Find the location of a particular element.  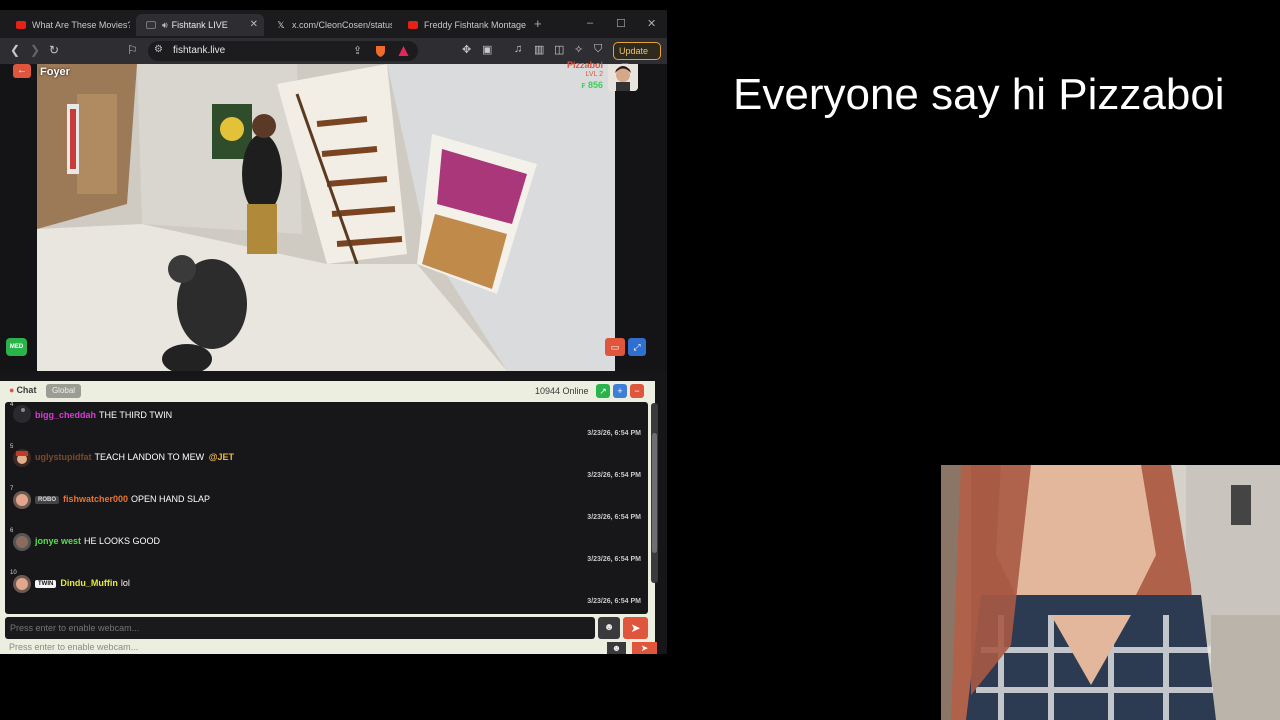

med-badge: MED is located at coordinates (16, 347).